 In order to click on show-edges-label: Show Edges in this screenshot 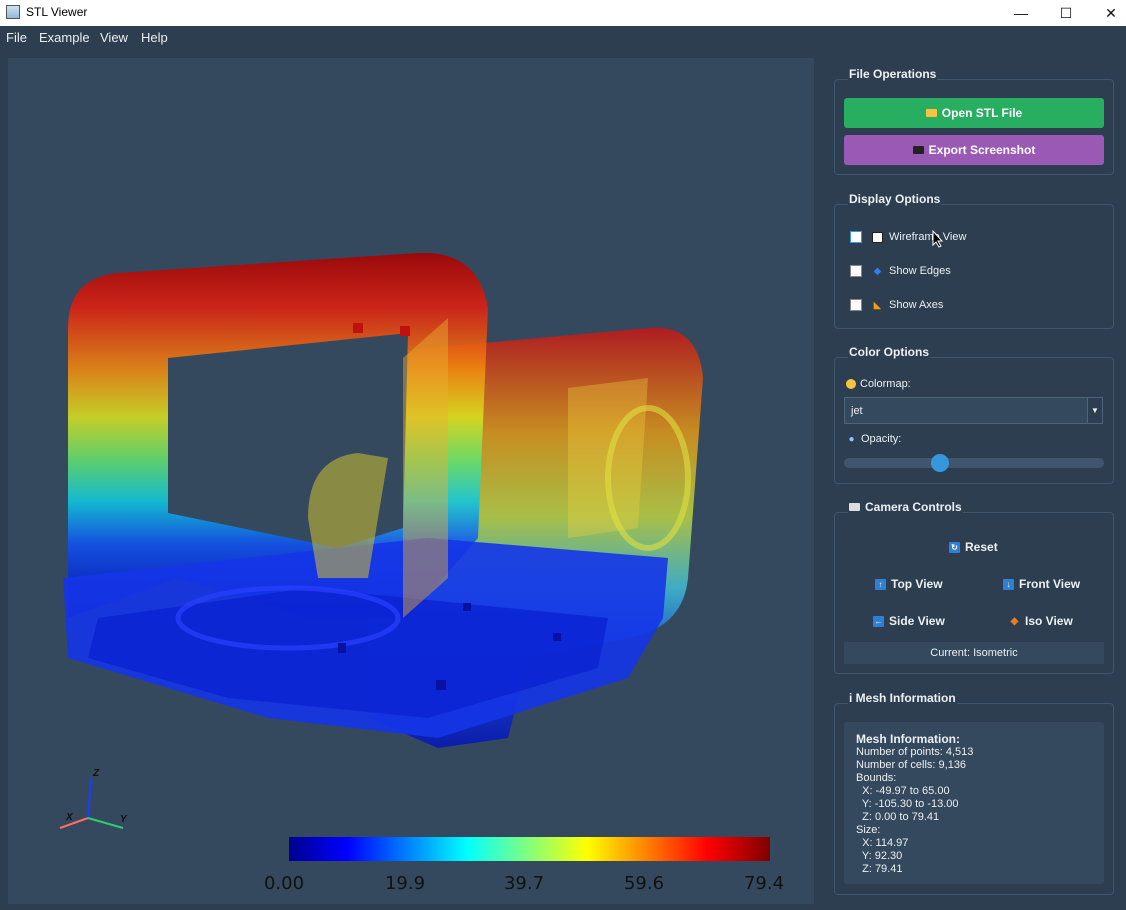, I will do `click(920, 271)`.